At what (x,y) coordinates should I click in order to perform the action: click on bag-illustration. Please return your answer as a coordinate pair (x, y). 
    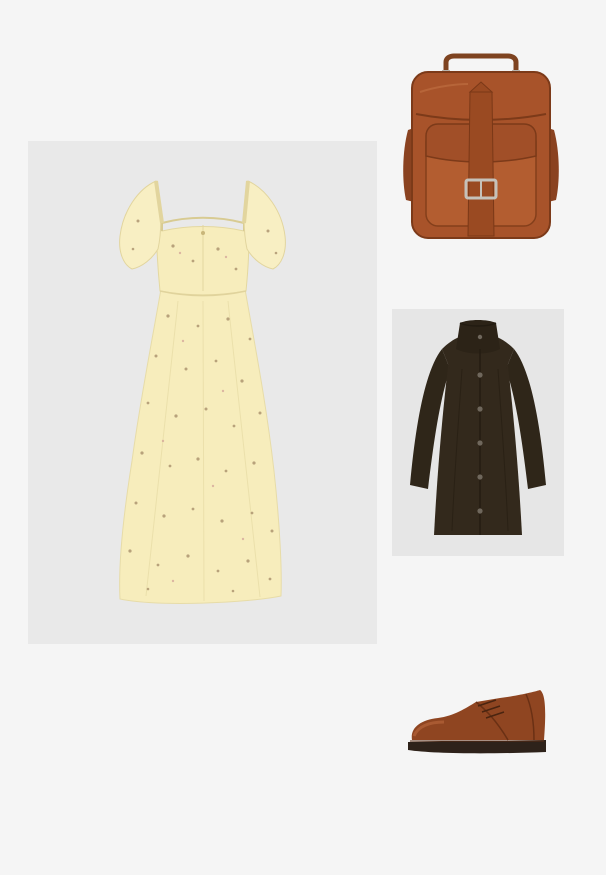
    Looking at the image, I should click on (481, 146).